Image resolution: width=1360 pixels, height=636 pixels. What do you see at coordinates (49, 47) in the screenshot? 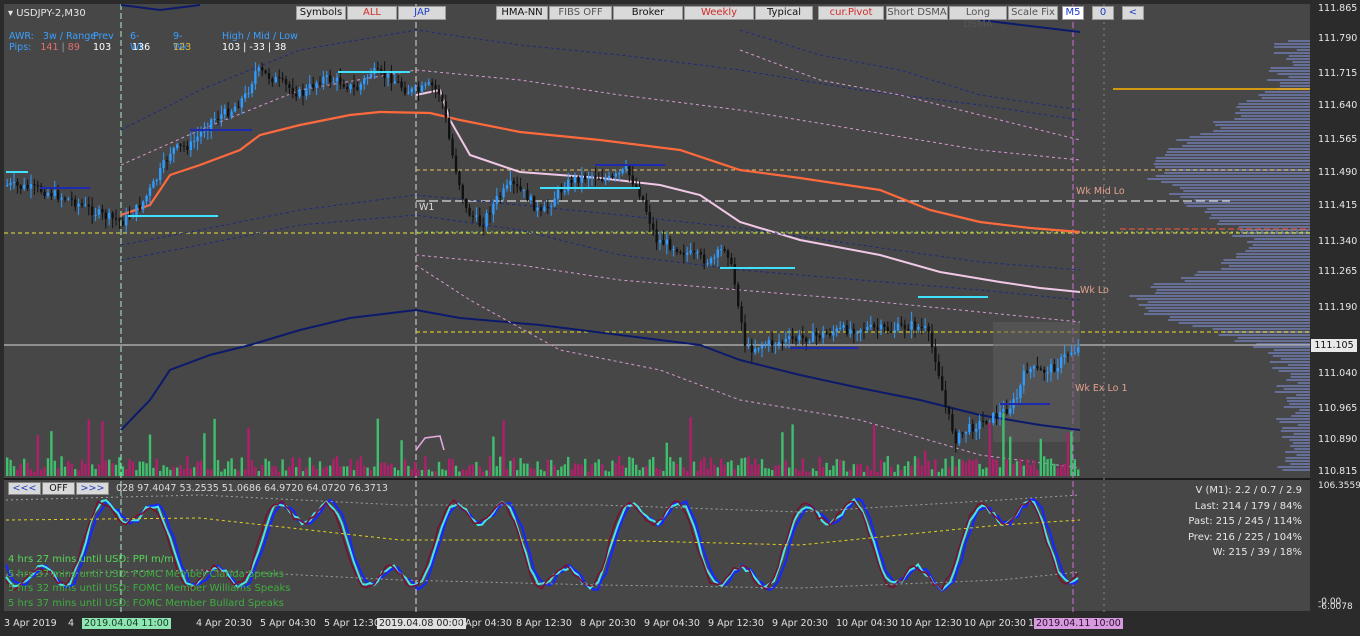
I see `pips-awr-value: 141` at bounding box center [49, 47].